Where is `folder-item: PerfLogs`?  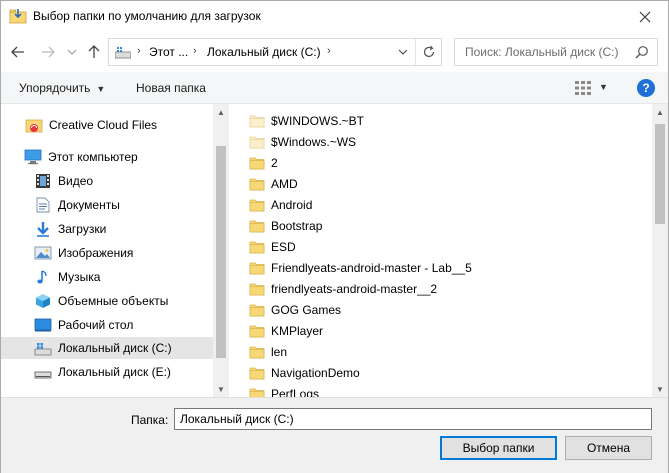 folder-item: PerfLogs is located at coordinates (284, 390).